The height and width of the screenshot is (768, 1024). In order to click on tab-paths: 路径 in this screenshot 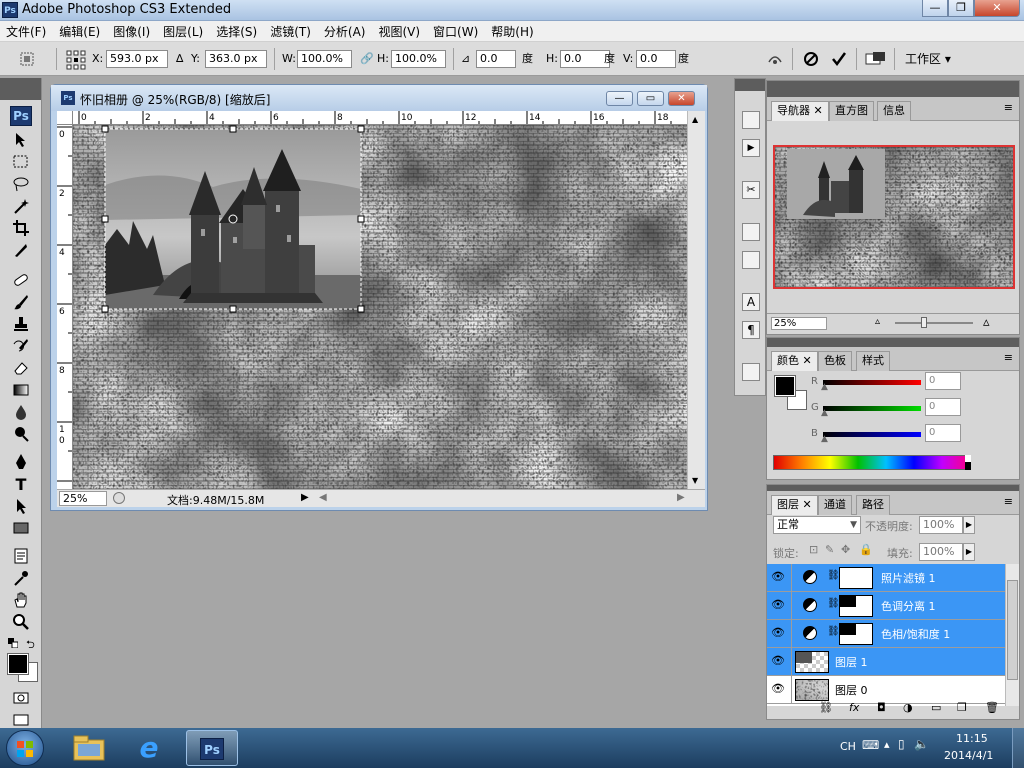, I will do `click(873, 505)`.